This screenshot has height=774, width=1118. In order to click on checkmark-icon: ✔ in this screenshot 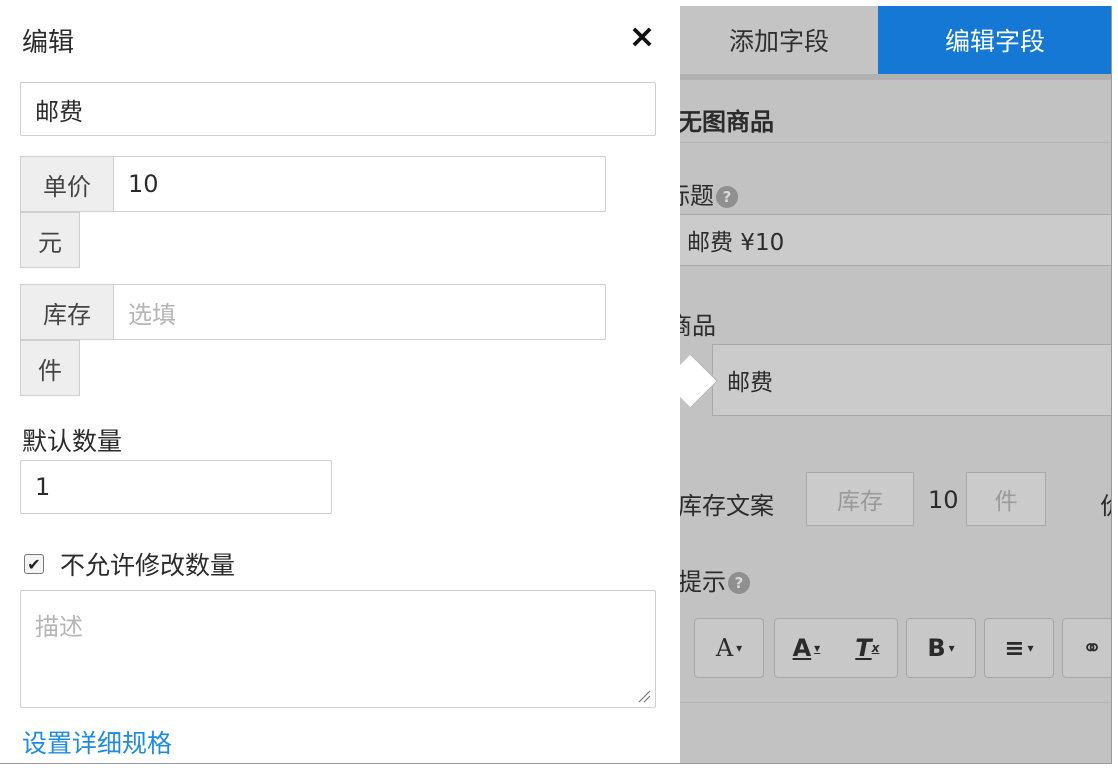, I will do `click(34, 564)`.